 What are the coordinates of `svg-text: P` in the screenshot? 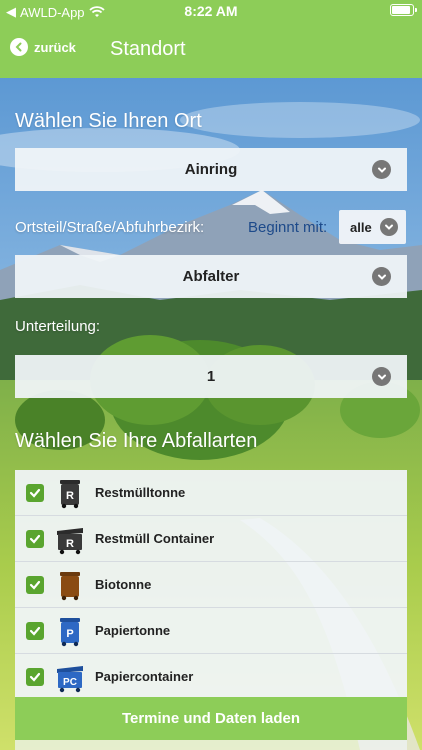 It's located at (69, 634).